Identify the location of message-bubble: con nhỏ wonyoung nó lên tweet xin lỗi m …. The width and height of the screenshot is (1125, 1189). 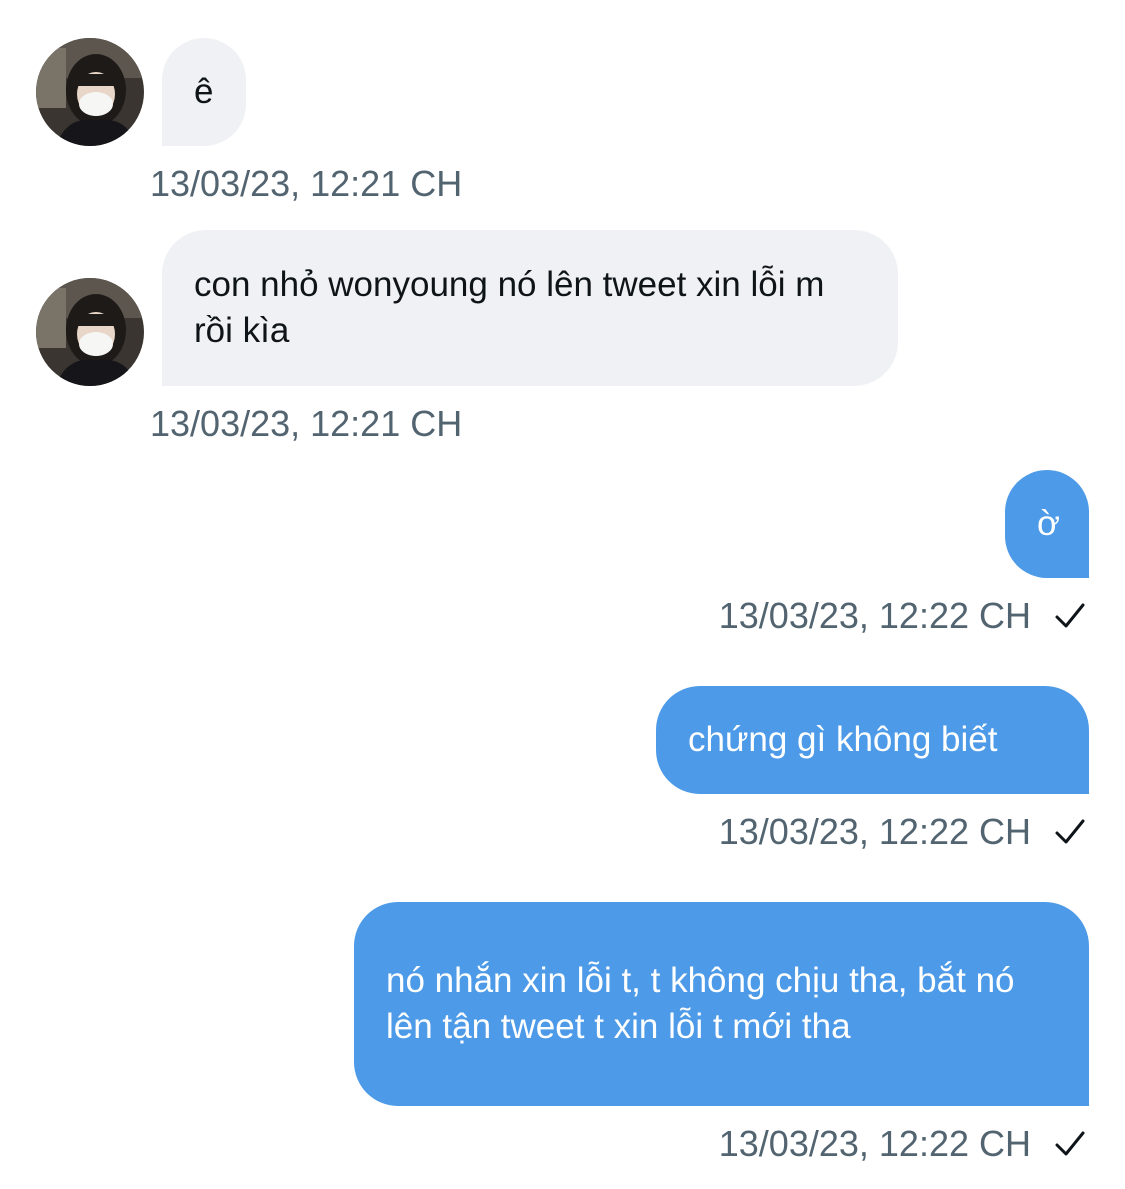
(530, 308).